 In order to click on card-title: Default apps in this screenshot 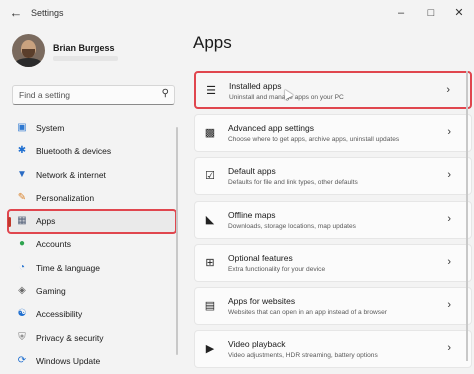, I will do `click(252, 171)`.